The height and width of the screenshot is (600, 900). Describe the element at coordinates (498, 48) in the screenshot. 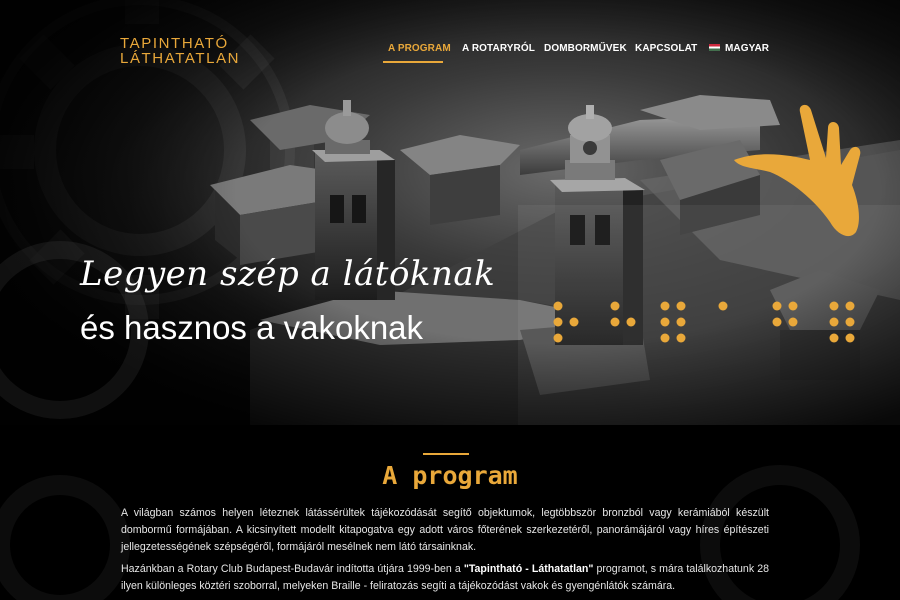

I see `nav-item-rotary: A ROTARYRÓL` at that location.